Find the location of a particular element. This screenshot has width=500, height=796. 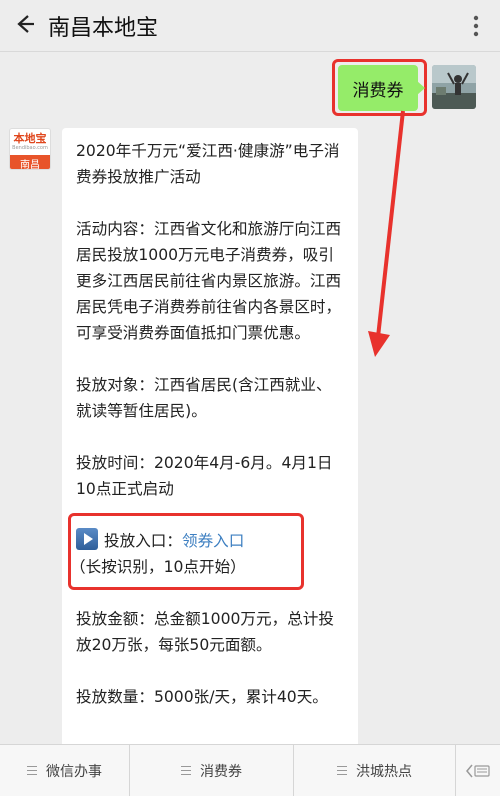

chat-title: 南昌本地宝 is located at coordinates (103, 28).